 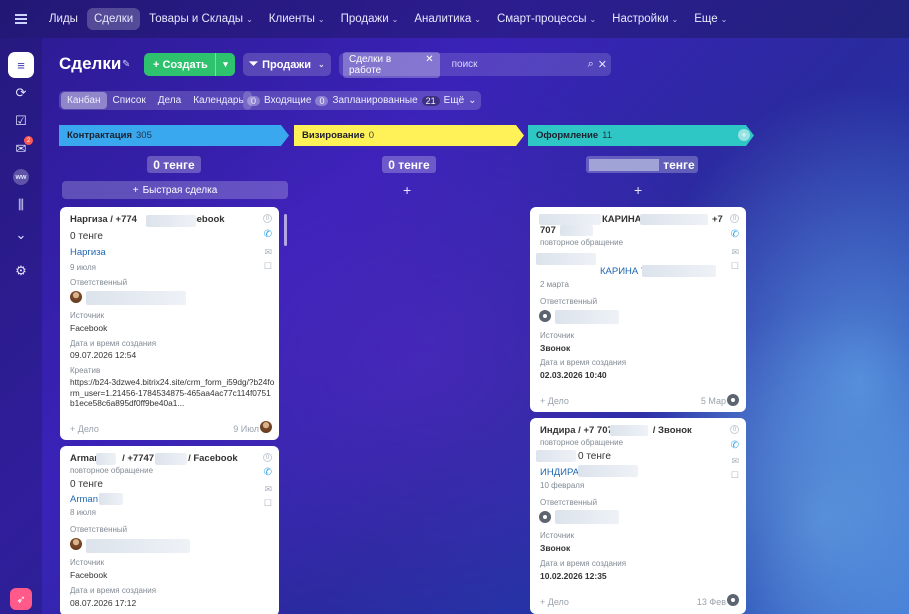 I want to click on notification-badge: 2, so click(x=28, y=140).